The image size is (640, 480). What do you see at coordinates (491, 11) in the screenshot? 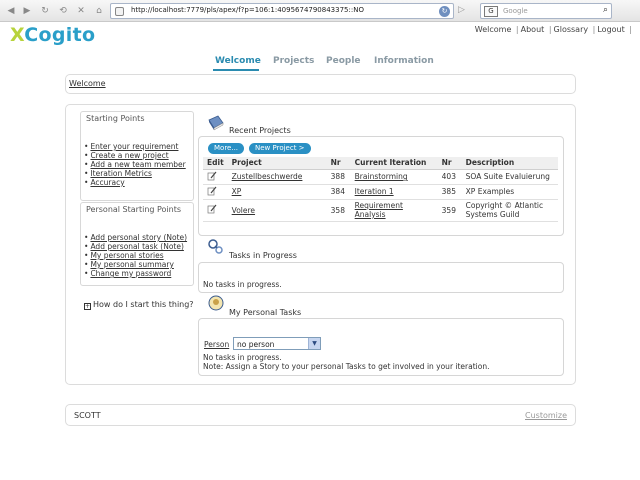
I see `search-engine-icon: G` at bounding box center [491, 11].